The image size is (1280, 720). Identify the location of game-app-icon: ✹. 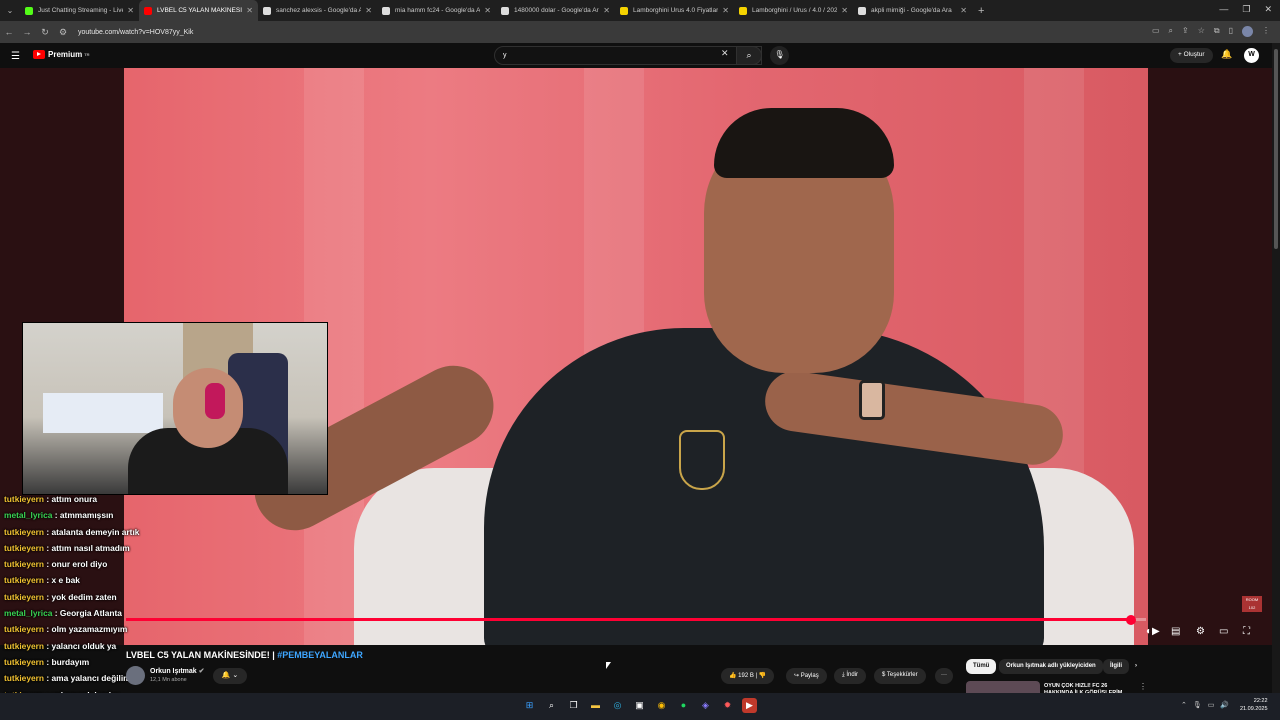
(727, 705).